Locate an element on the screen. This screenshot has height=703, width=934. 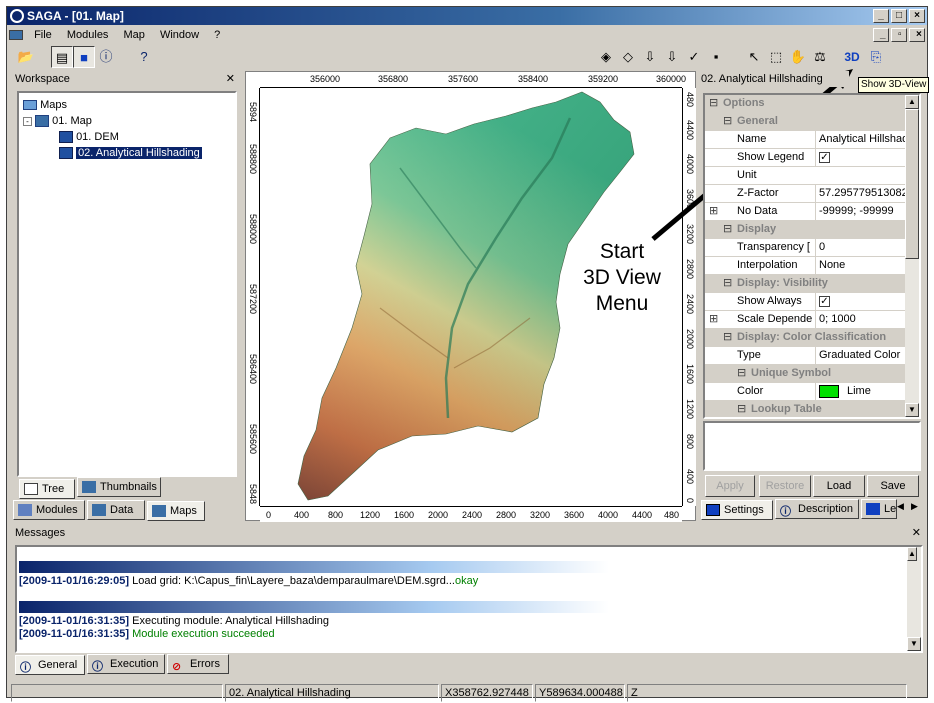
property-row: Color Lime is located at coordinates (806, 392).